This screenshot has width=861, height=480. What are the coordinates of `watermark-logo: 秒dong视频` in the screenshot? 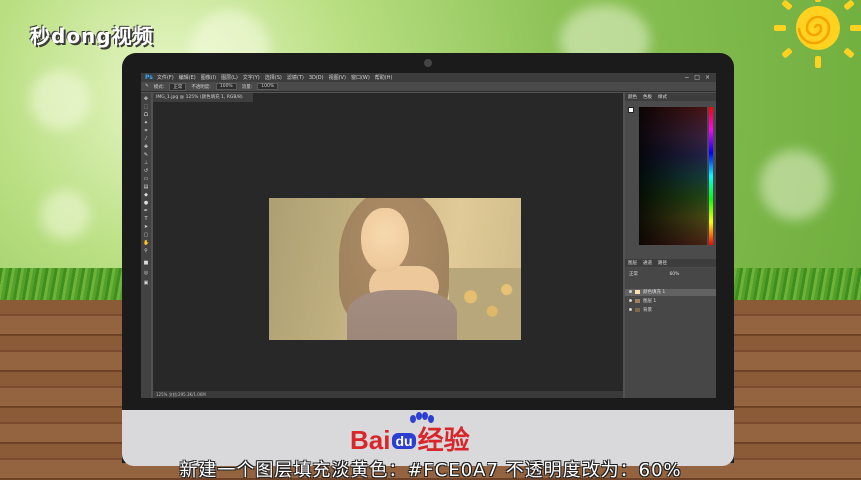 It's located at (92, 36).